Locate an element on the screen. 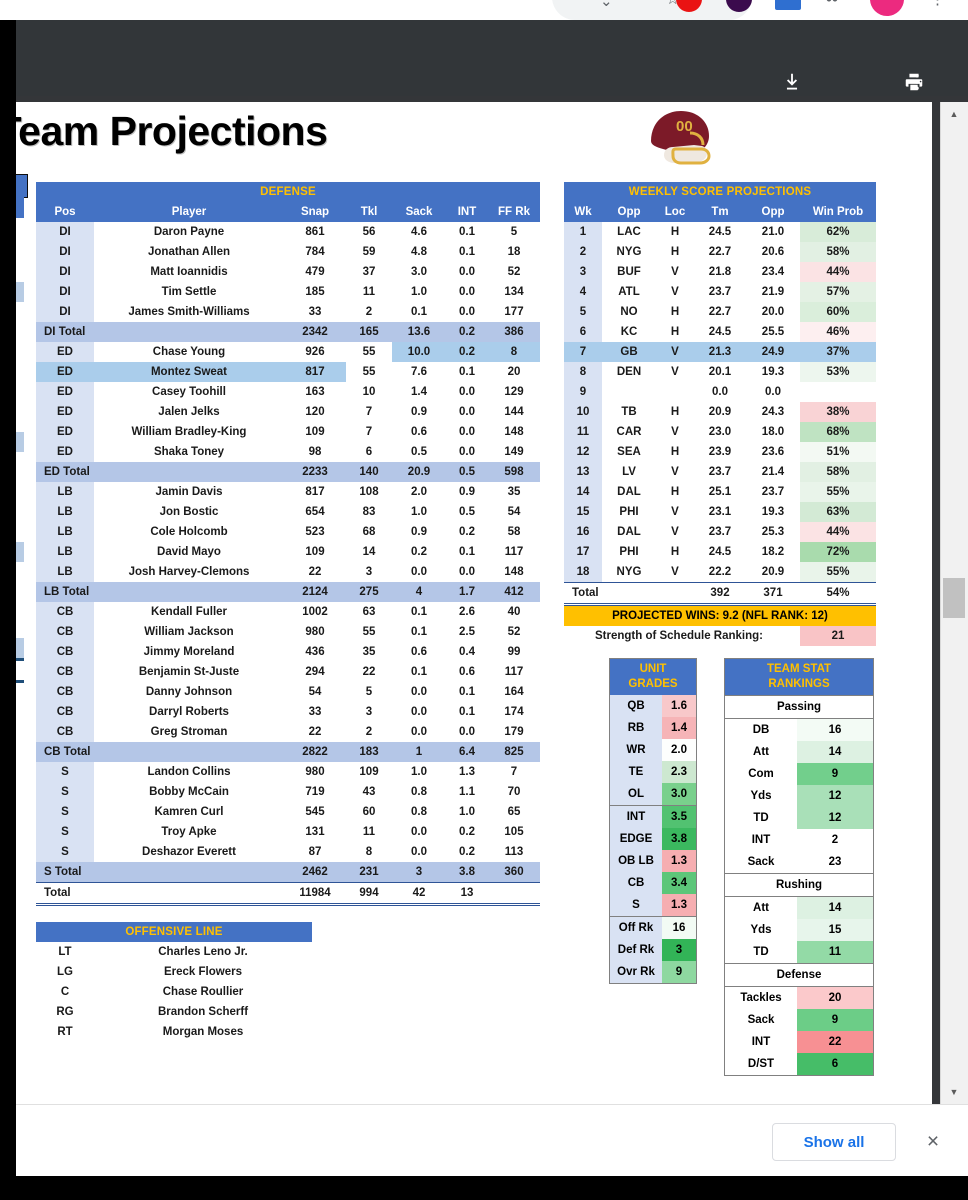 The image size is (968, 1200). team-rank-label: Yds is located at coordinates (761, 796).